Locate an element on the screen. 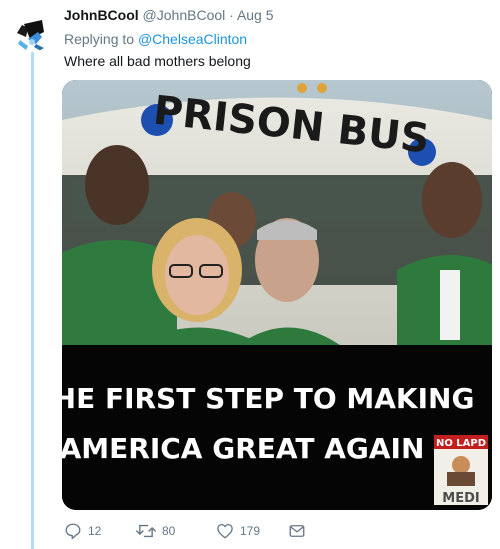  direct-message-button is located at coordinates (297, 531).